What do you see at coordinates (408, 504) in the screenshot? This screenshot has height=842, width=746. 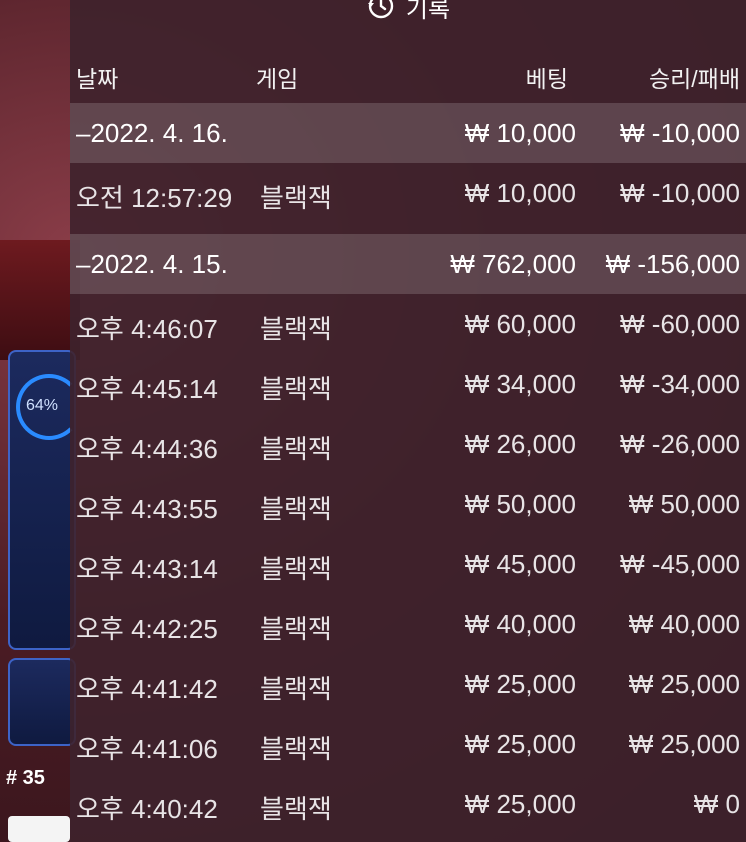 I see `history-entry-row: 오후 4:43:55 블랙잭 ₩ 50,000 ₩ 50,000` at bounding box center [408, 504].